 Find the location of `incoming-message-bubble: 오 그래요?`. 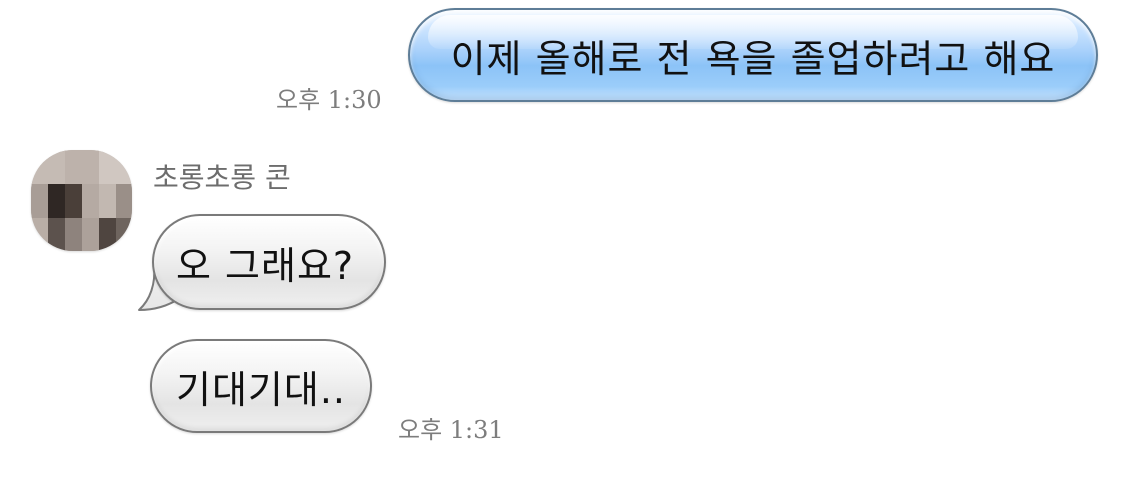

incoming-message-bubble: 오 그래요? is located at coordinates (269, 262).